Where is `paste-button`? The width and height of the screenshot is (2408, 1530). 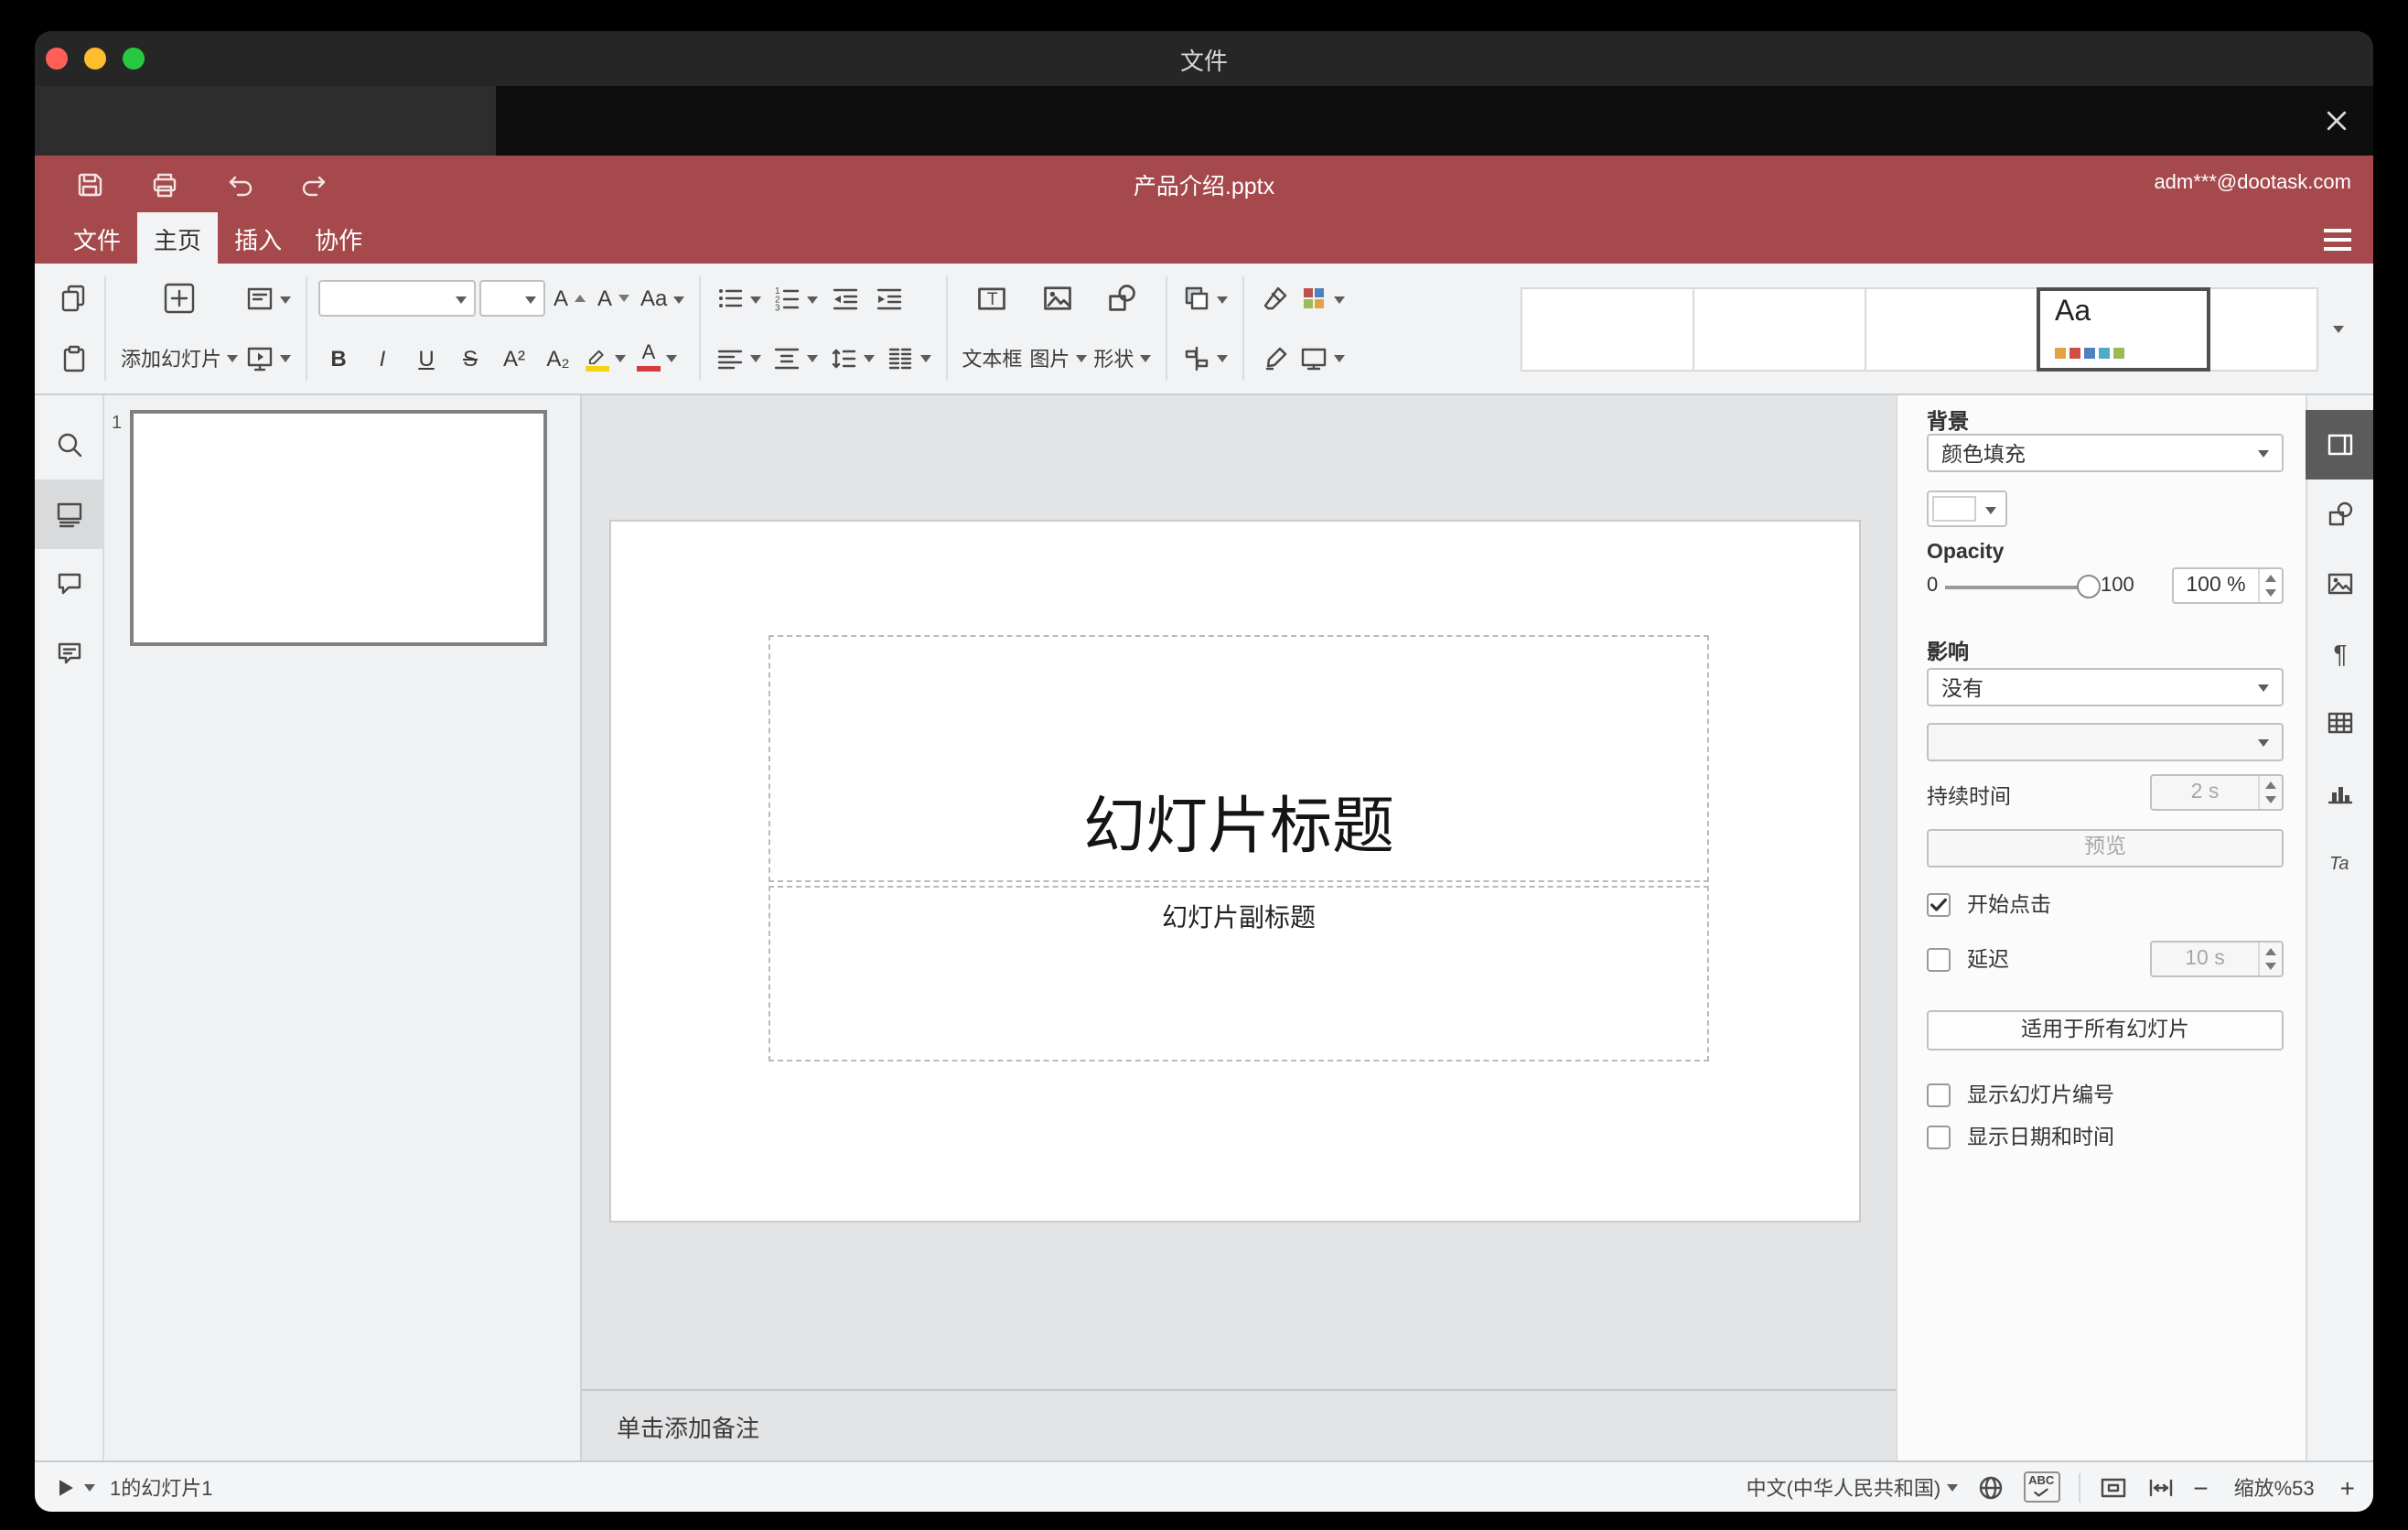
paste-button is located at coordinates (73, 359).